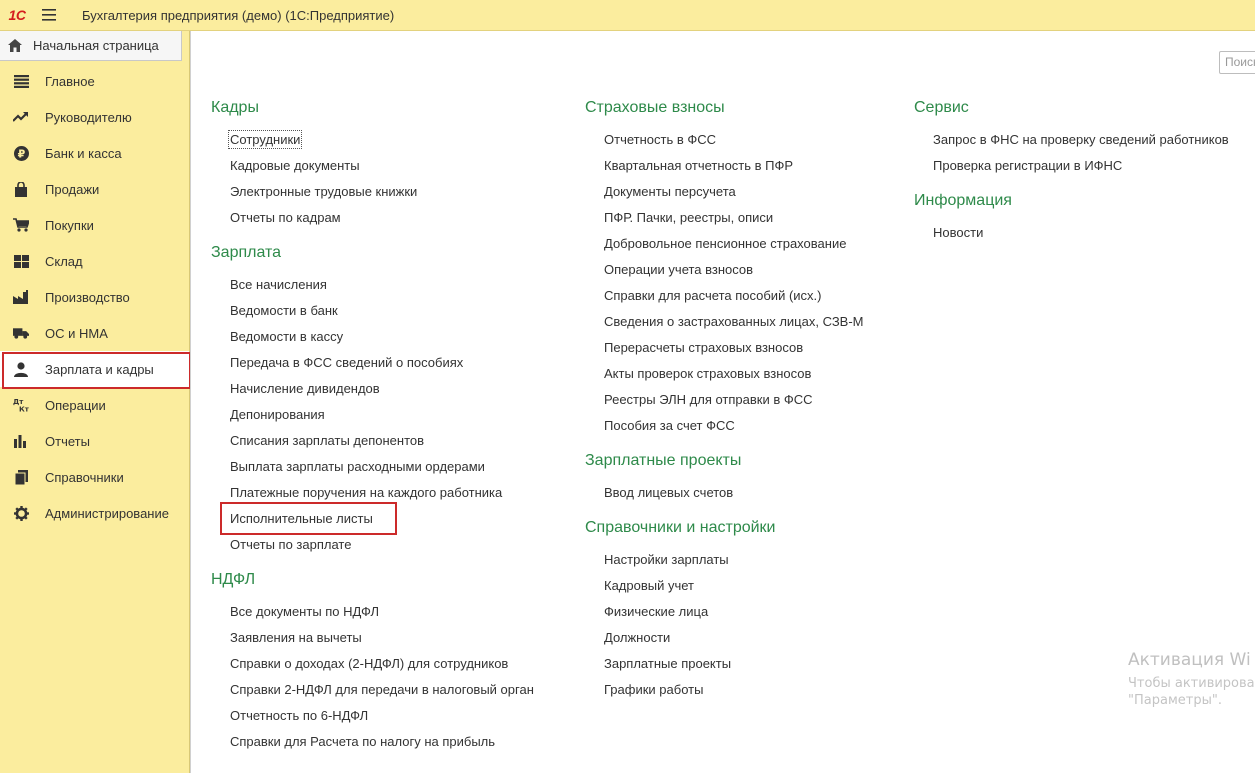  Describe the element at coordinates (94, 189) in the screenshot. I see `sidebar-item-prodazhi: Продажи` at that location.